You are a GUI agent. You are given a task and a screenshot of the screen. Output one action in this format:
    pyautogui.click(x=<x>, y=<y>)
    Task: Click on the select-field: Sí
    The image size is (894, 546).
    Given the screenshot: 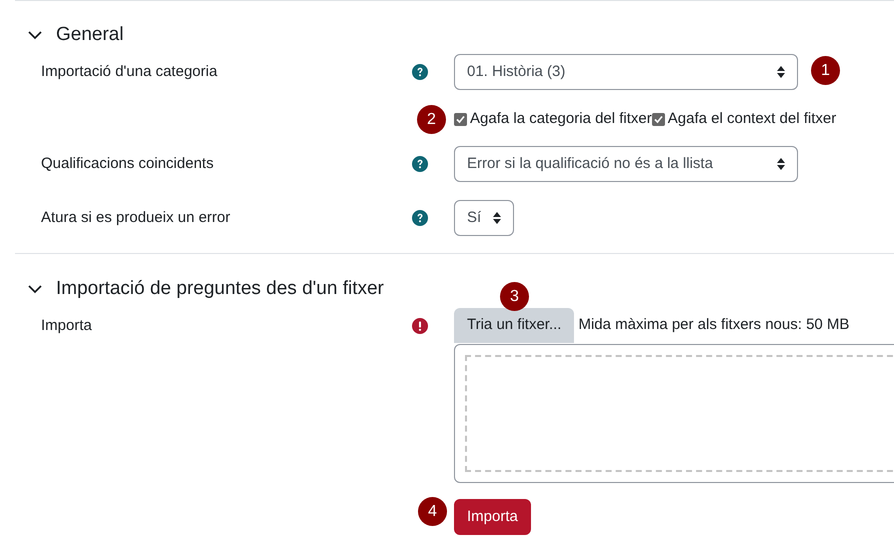 What is the action you would take?
    pyautogui.click(x=484, y=218)
    